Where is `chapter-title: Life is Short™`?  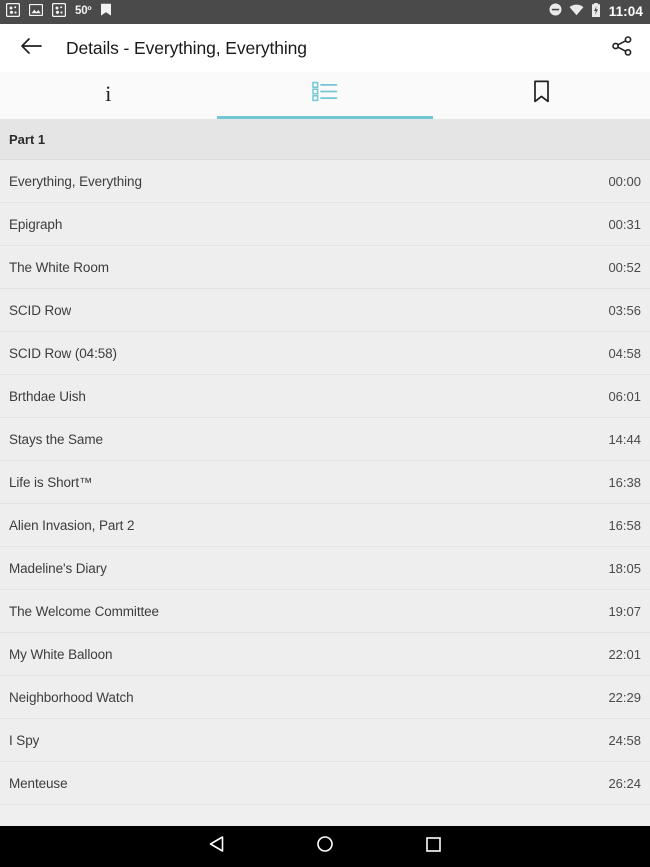 chapter-title: Life is Short™ is located at coordinates (51, 482).